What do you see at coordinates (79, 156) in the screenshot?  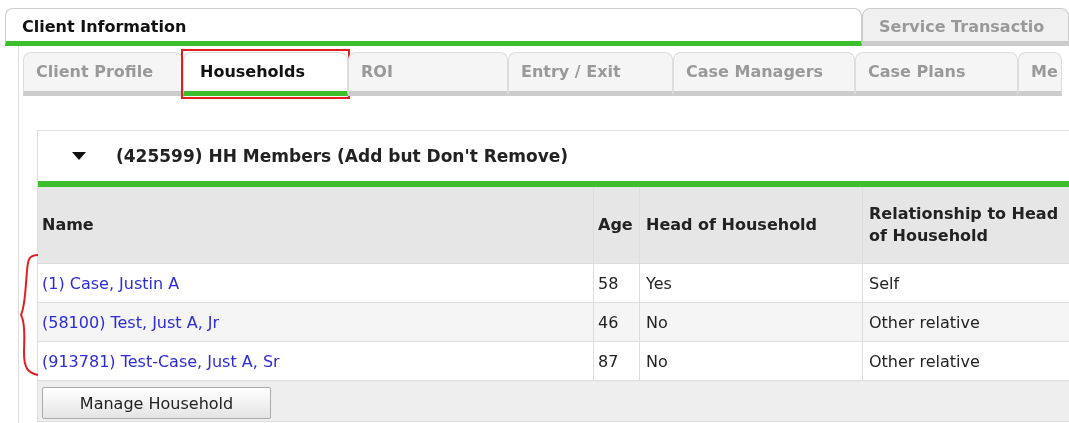 I see `collapse-icon` at bounding box center [79, 156].